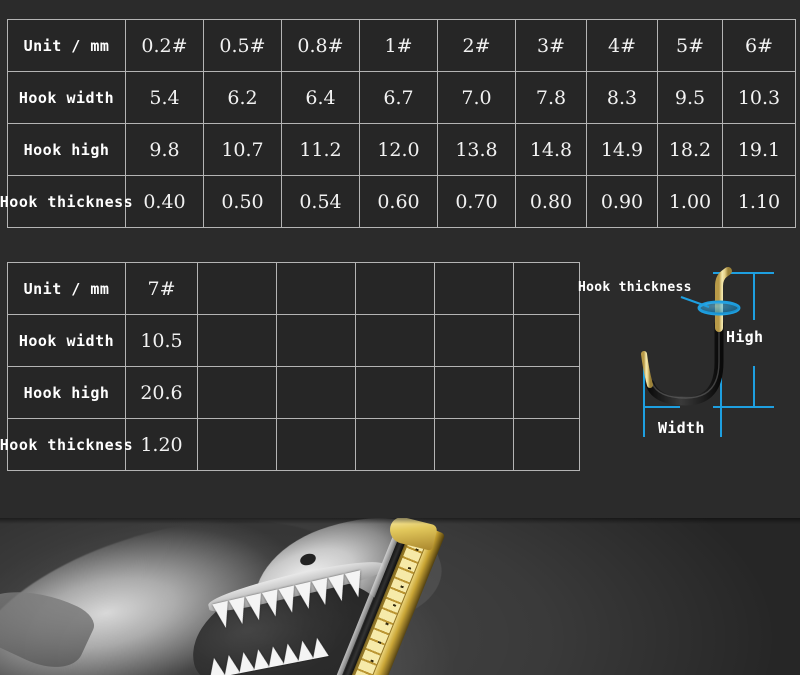 This screenshot has width=800, height=675. What do you see at coordinates (635, 287) in the screenshot?
I see `diagram-label-hook-thickness: Hook thickness` at bounding box center [635, 287].